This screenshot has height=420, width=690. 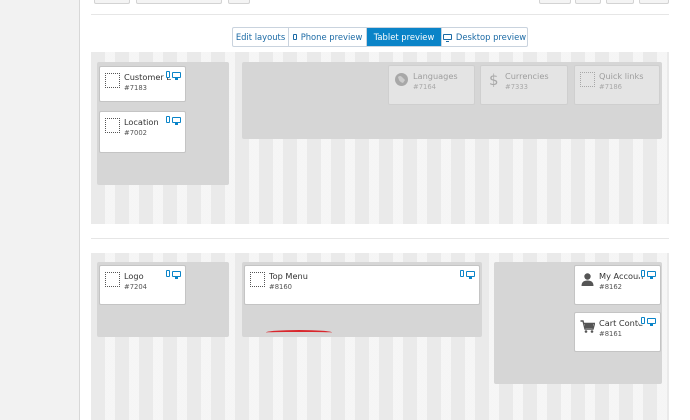 I want to click on module-id: #8161, so click(x=610, y=334).